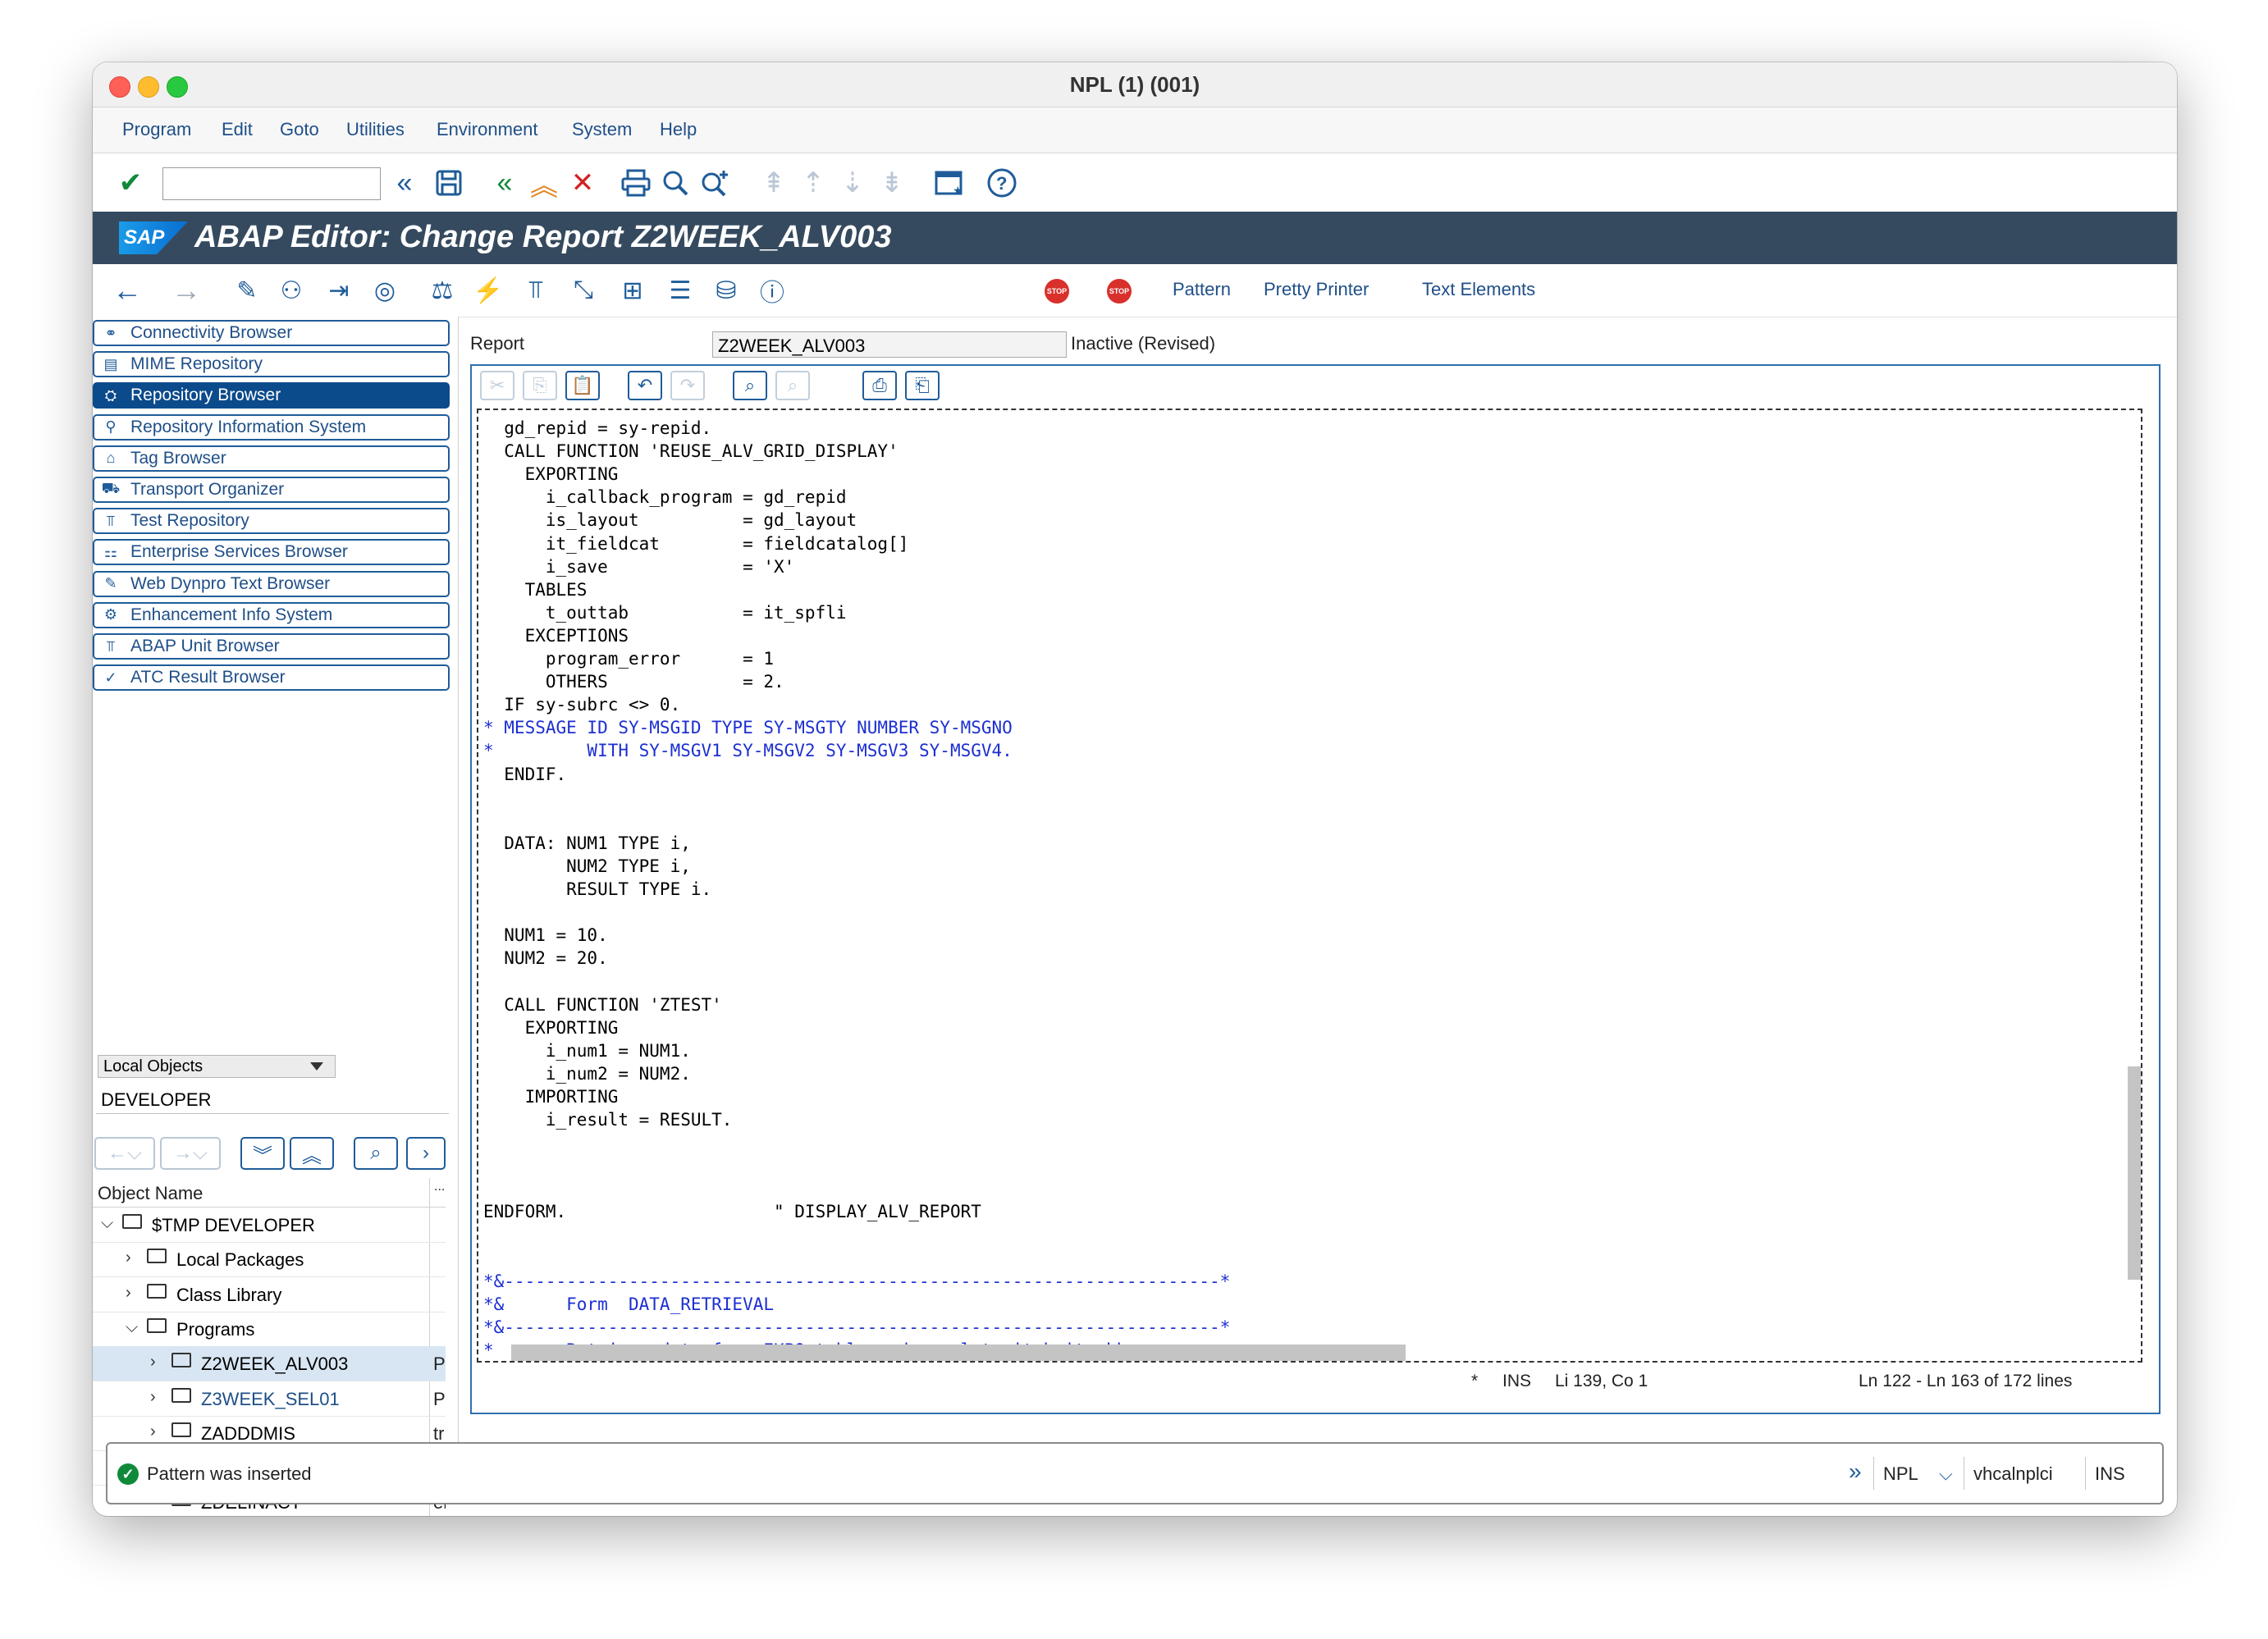 This screenshot has width=2268, height=1639. Describe the element at coordinates (404, 183) in the screenshot. I see `collapse-command-icon: «` at that location.